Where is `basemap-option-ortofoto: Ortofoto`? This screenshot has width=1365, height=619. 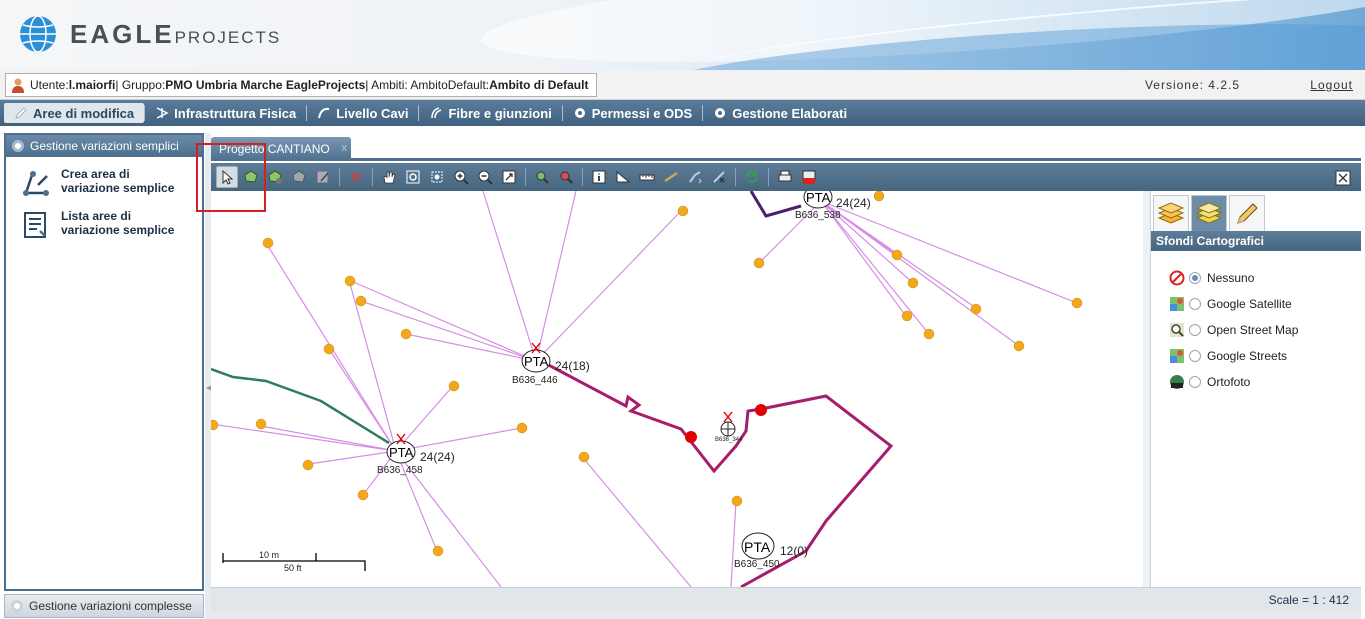
basemap-option-ortofoto: Ortofoto is located at coordinates (1256, 382).